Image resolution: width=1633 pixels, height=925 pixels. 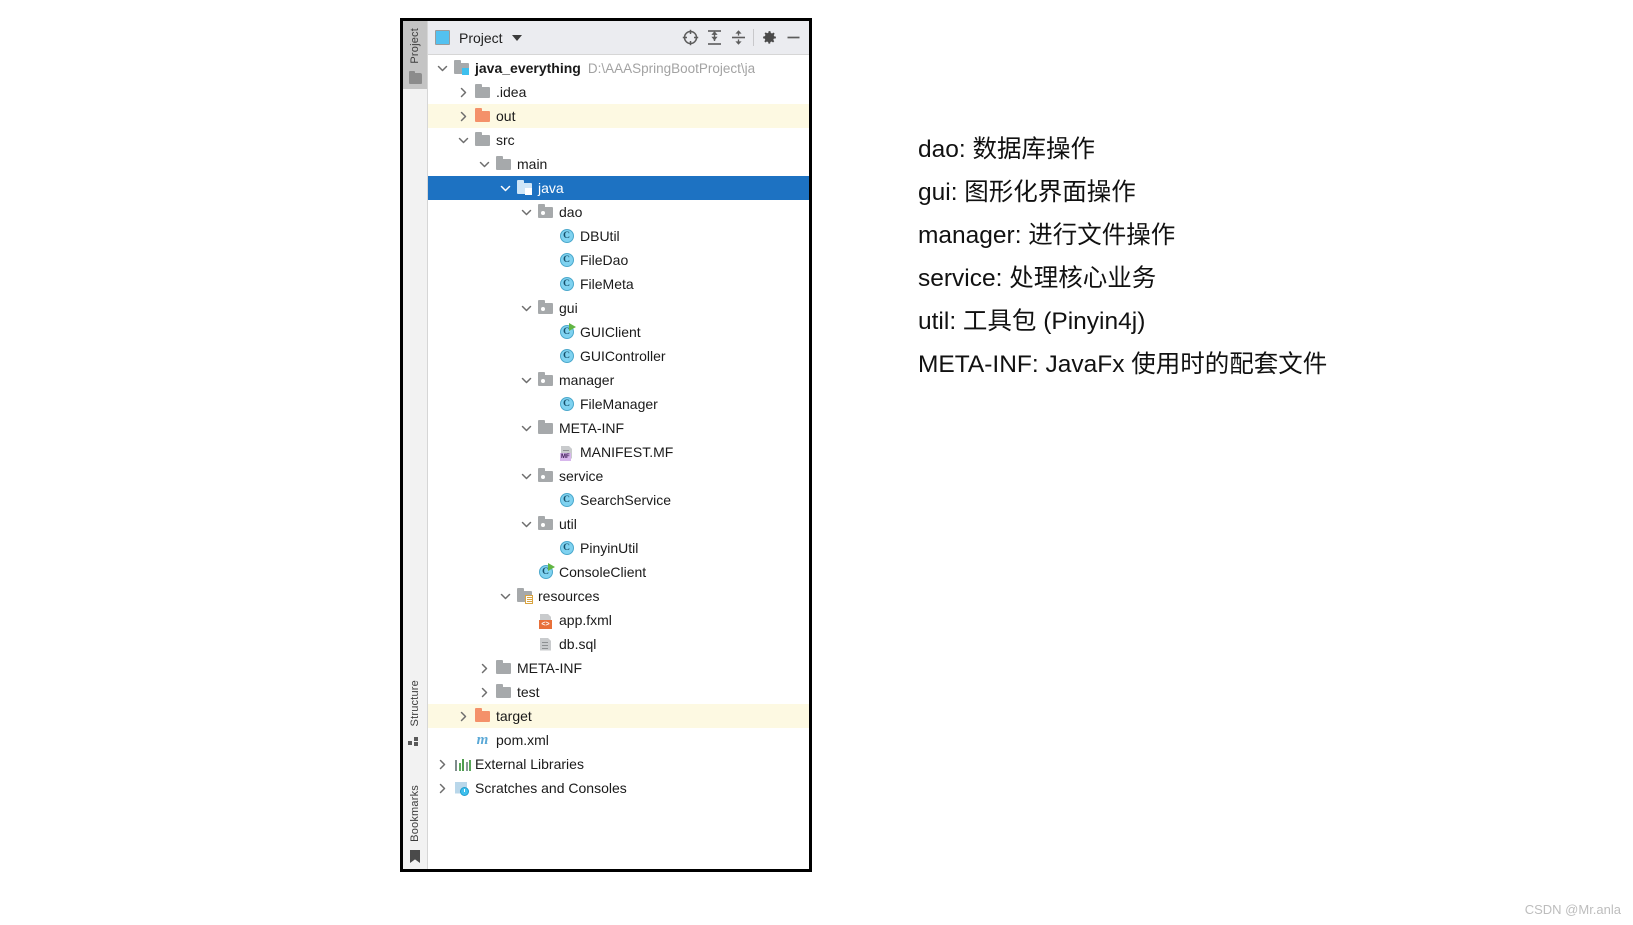 I want to click on tree-row-idea: .idea, so click(x=618, y=92).